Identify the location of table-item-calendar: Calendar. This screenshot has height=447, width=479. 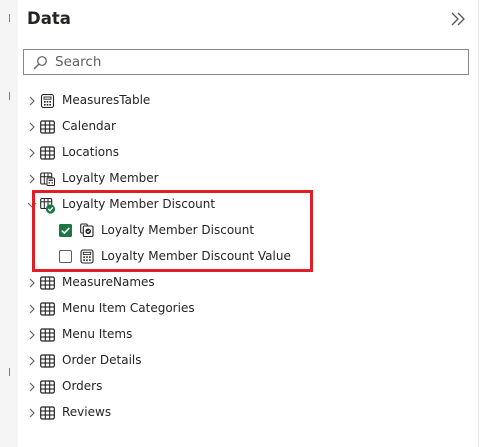
(238, 127).